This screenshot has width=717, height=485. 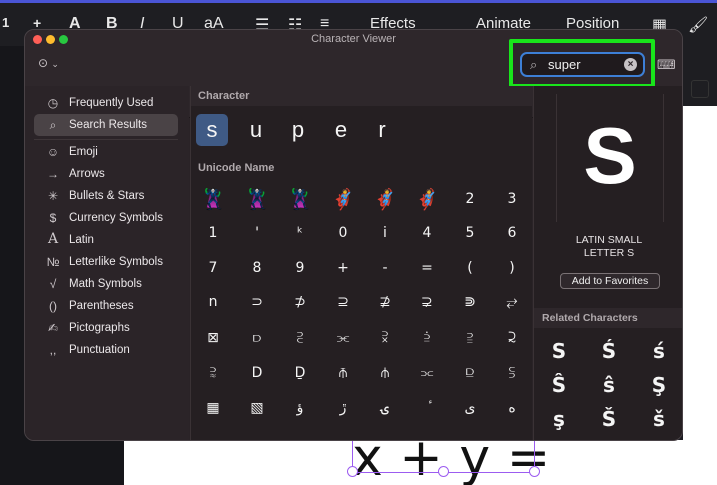 What do you see at coordinates (698, 25) in the screenshot?
I see `paint-roller-icon: 🖌` at bounding box center [698, 25].